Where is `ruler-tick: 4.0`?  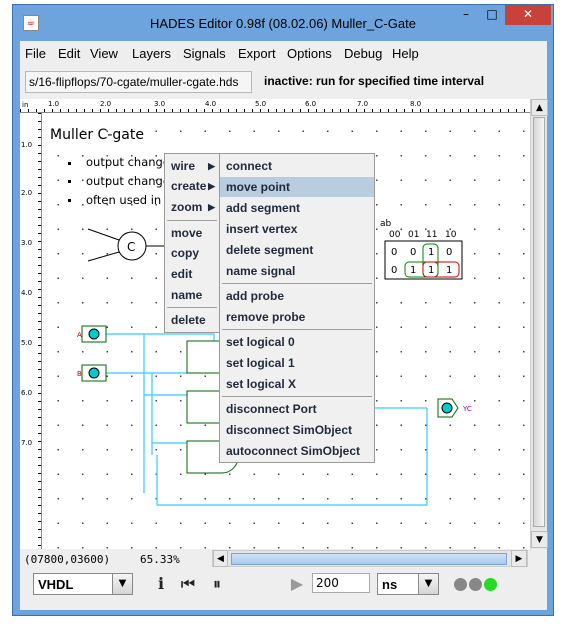 ruler-tick: 4.0 is located at coordinates (211, 104).